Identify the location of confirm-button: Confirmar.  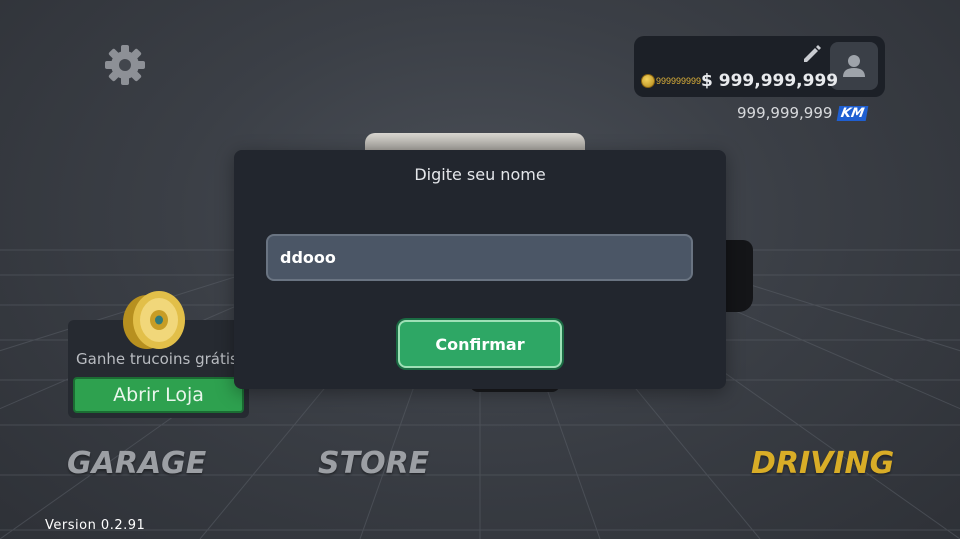
(480, 344).